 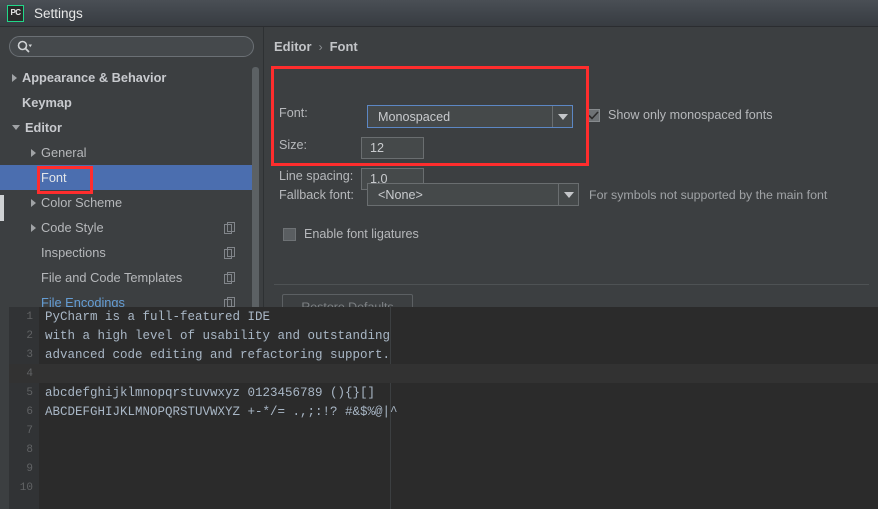 I want to click on check-icon, so click(x=593, y=115).